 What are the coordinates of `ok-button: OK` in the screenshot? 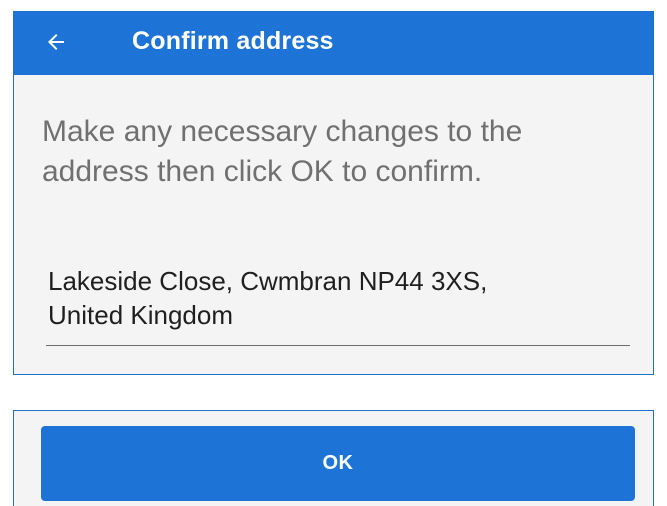 It's located at (338, 463).